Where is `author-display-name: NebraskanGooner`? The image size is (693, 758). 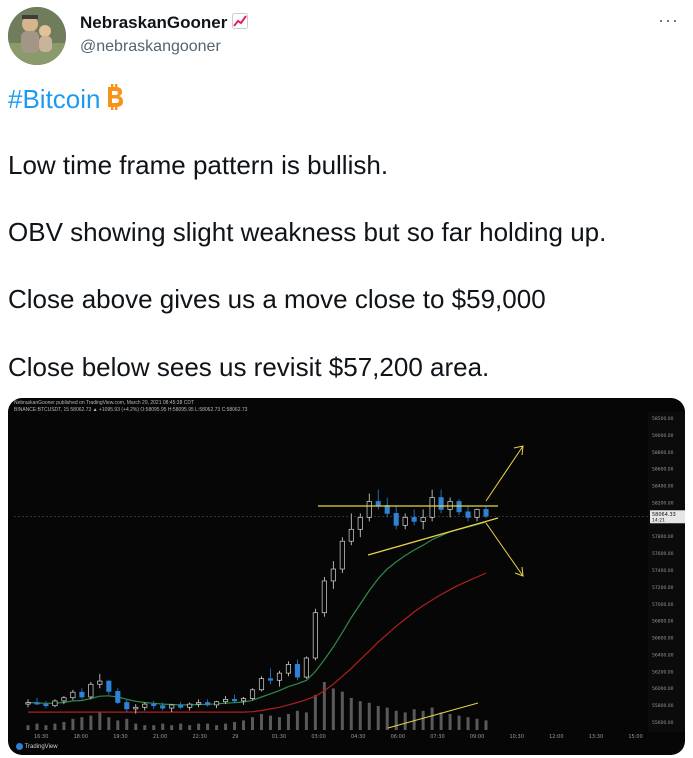
author-display-name: NebraskanGooner is located at coordinates (153, 22).